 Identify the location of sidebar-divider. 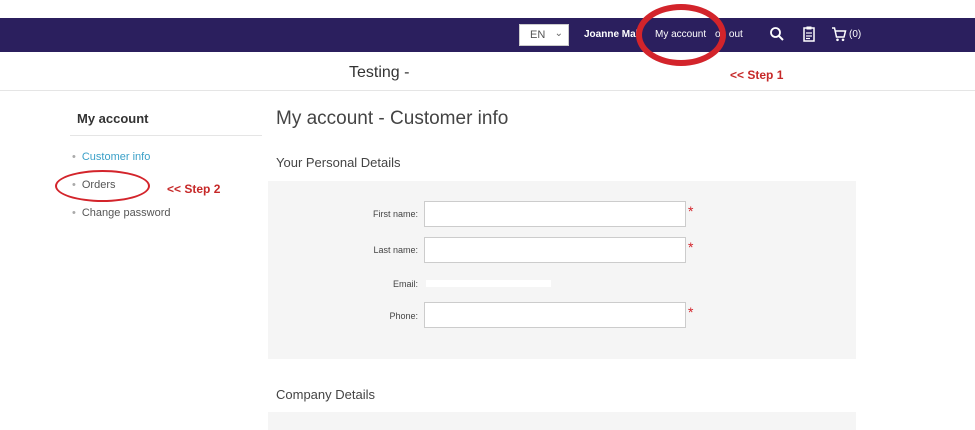
(166, 135).